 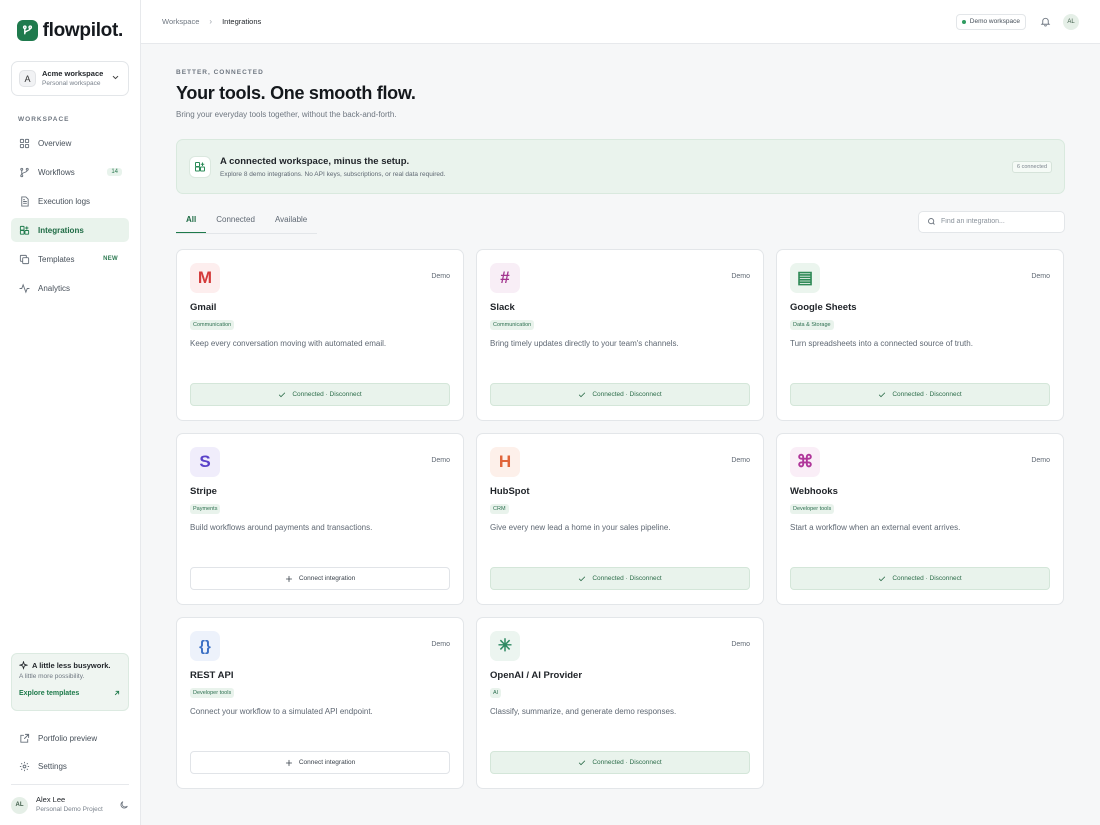 What do you see at coordinates (70, 259) in the screenshot?
I see `sidebar-item-templates: Templates NEW` at bounding box center [70, 259].